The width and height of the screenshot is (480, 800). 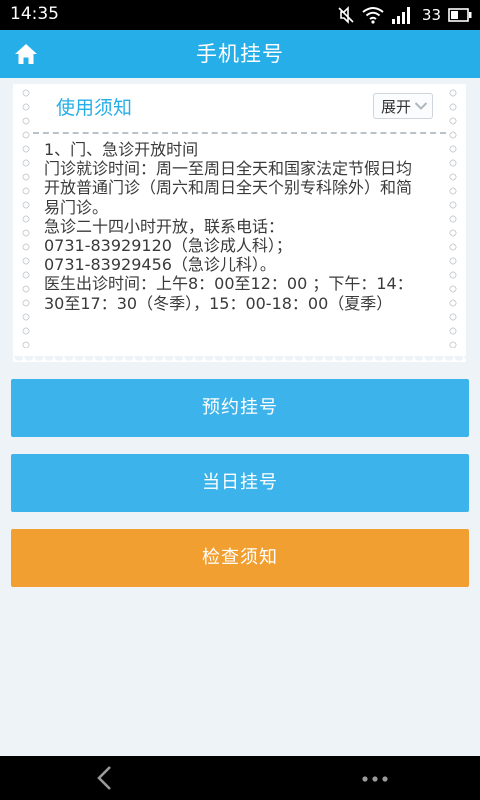 I want to click on notice-line: 30至17：30（冬季），15：00-18：00（夏季）, so click(x=218, y=303).